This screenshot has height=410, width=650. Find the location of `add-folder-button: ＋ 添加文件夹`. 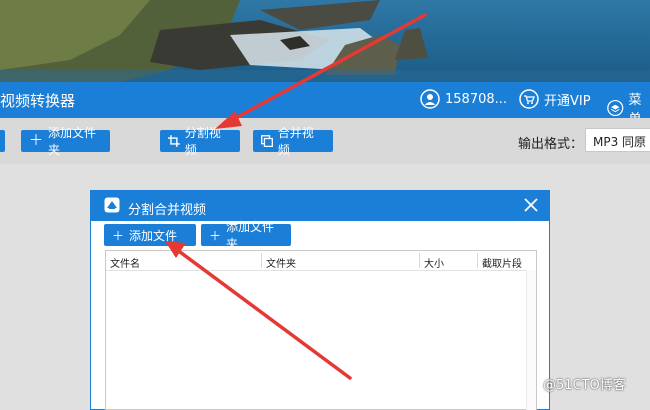

add-folder-button: ＋ 添加文件夹 is located at coordinates (65, 141).